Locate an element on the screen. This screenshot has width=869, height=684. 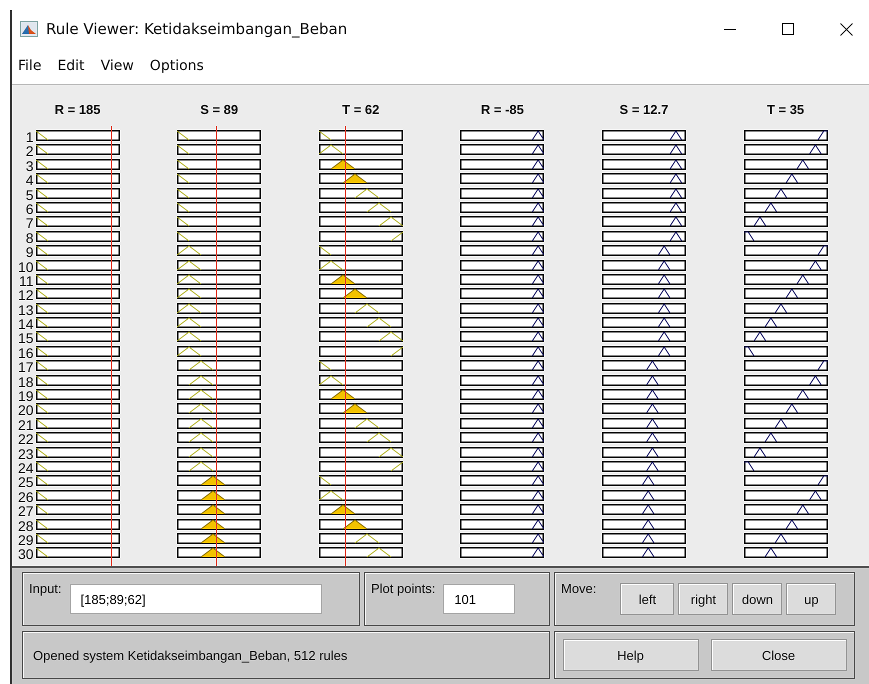
rule-number: 30 is located at coordinates (26, 554).